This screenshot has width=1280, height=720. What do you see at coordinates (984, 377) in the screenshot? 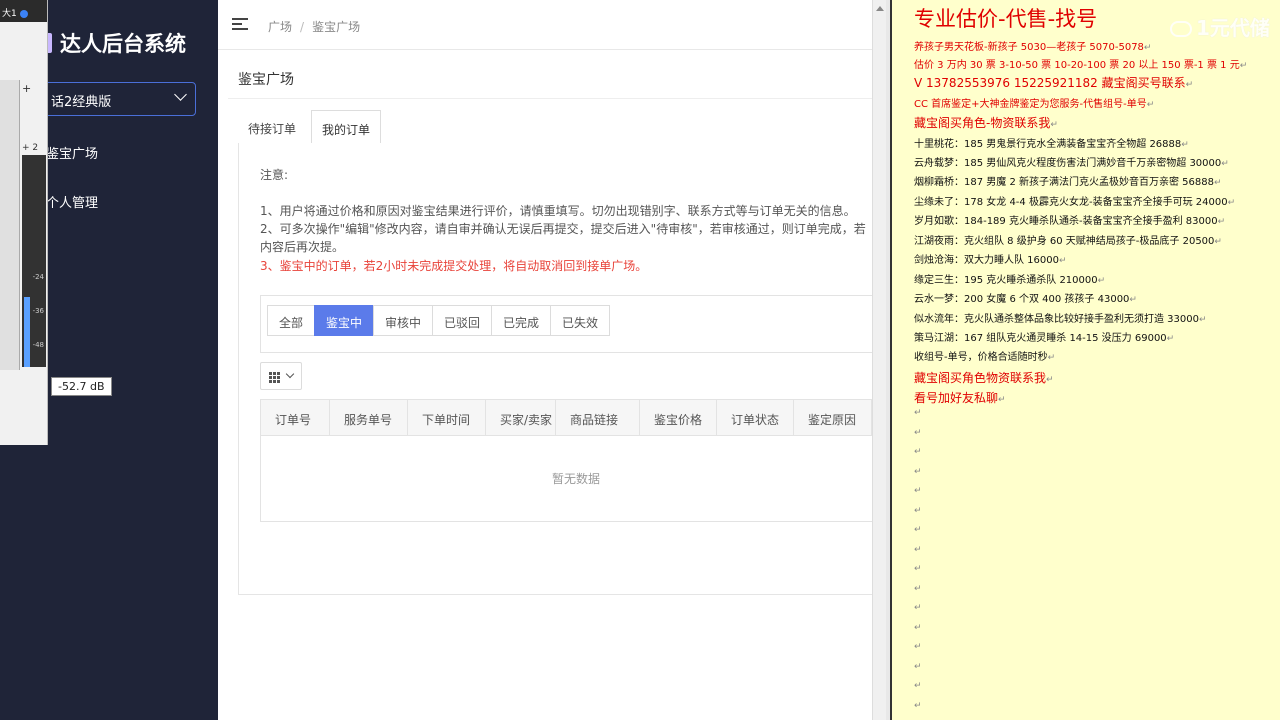
I see `notepad-line: 藏宝阁买角色物资联系我↵` at bounding box center [984, 377].